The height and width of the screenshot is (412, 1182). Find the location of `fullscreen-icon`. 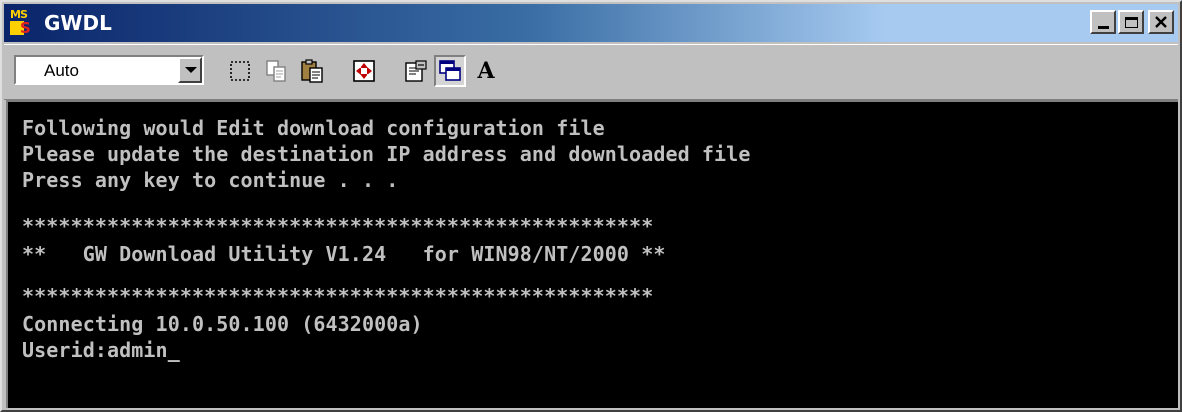

fullscreen-icon is located at coordinates (364, 71).